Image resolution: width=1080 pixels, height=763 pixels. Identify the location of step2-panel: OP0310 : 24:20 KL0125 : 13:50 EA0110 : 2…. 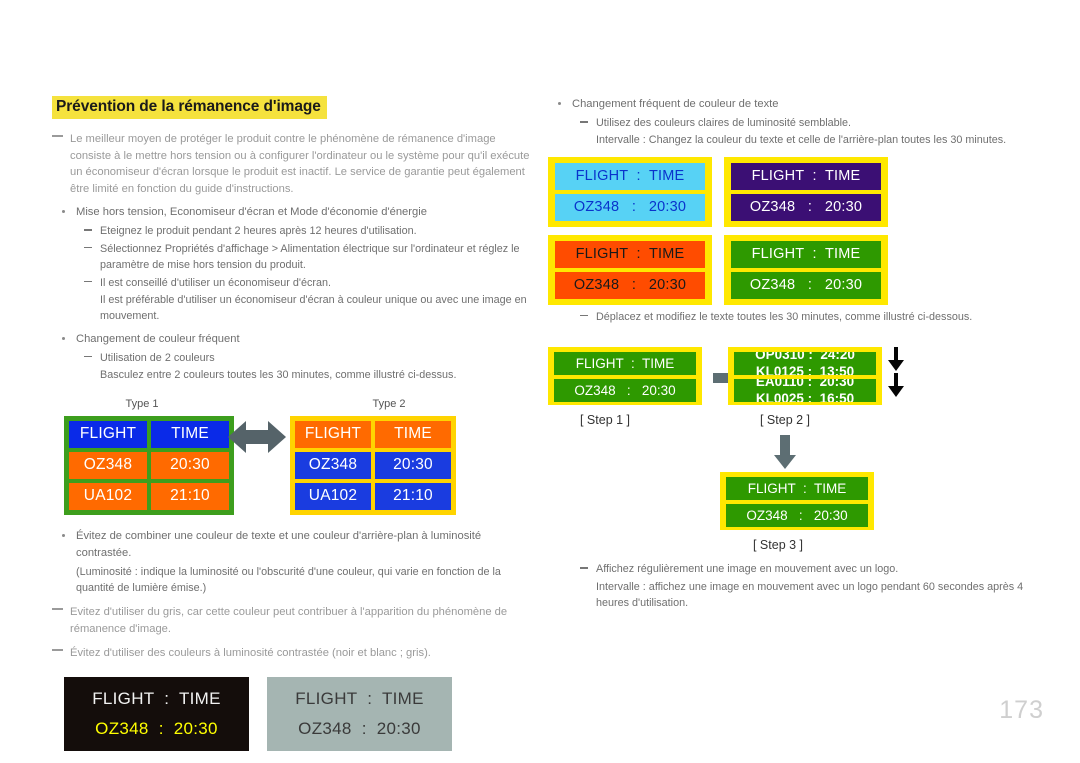
(805, 376).